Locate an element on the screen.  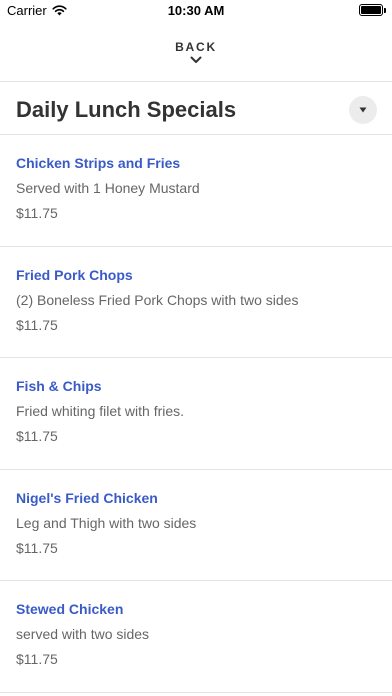
page-title: Daily Lunch Specials is located at coordinates (126, 109).